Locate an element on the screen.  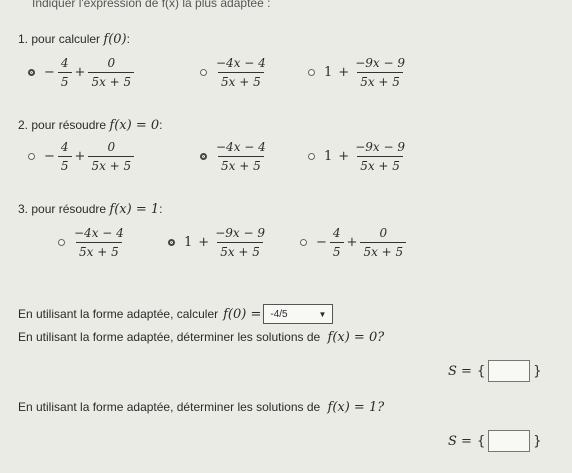
q3-option-2: 1 + −9x − 9 5x + 5 is located at coordinates (218, 242).